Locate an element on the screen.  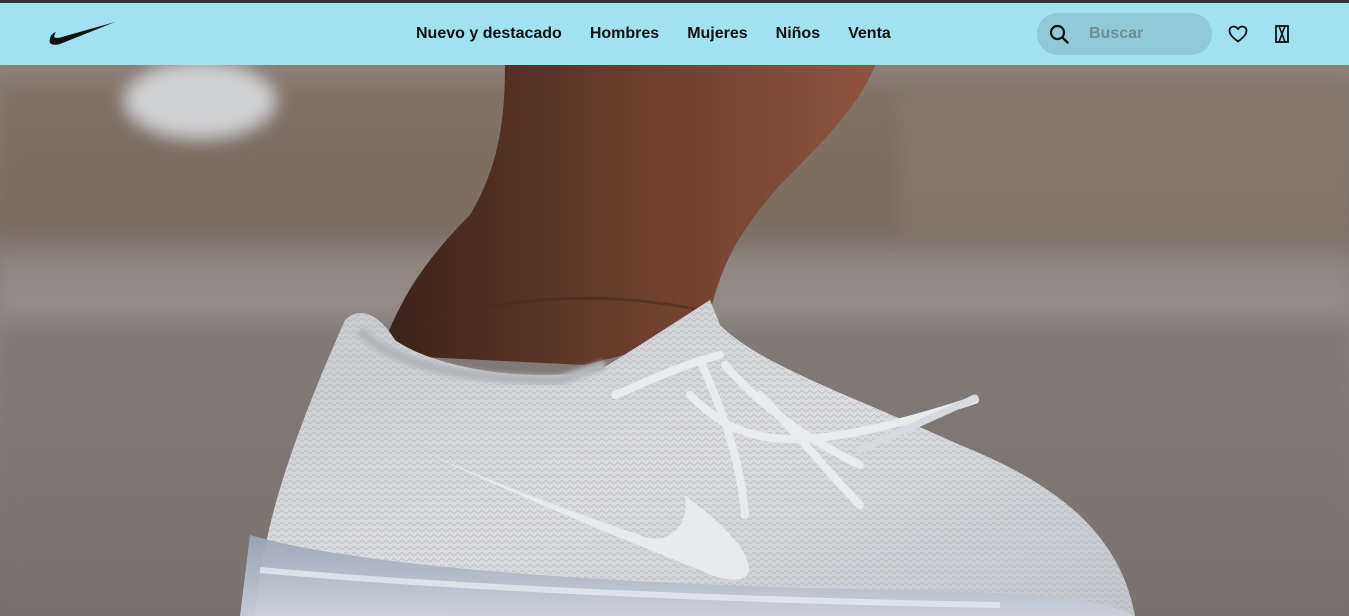
nav-item-ninos: Niños is located at coordinates (798, 34).